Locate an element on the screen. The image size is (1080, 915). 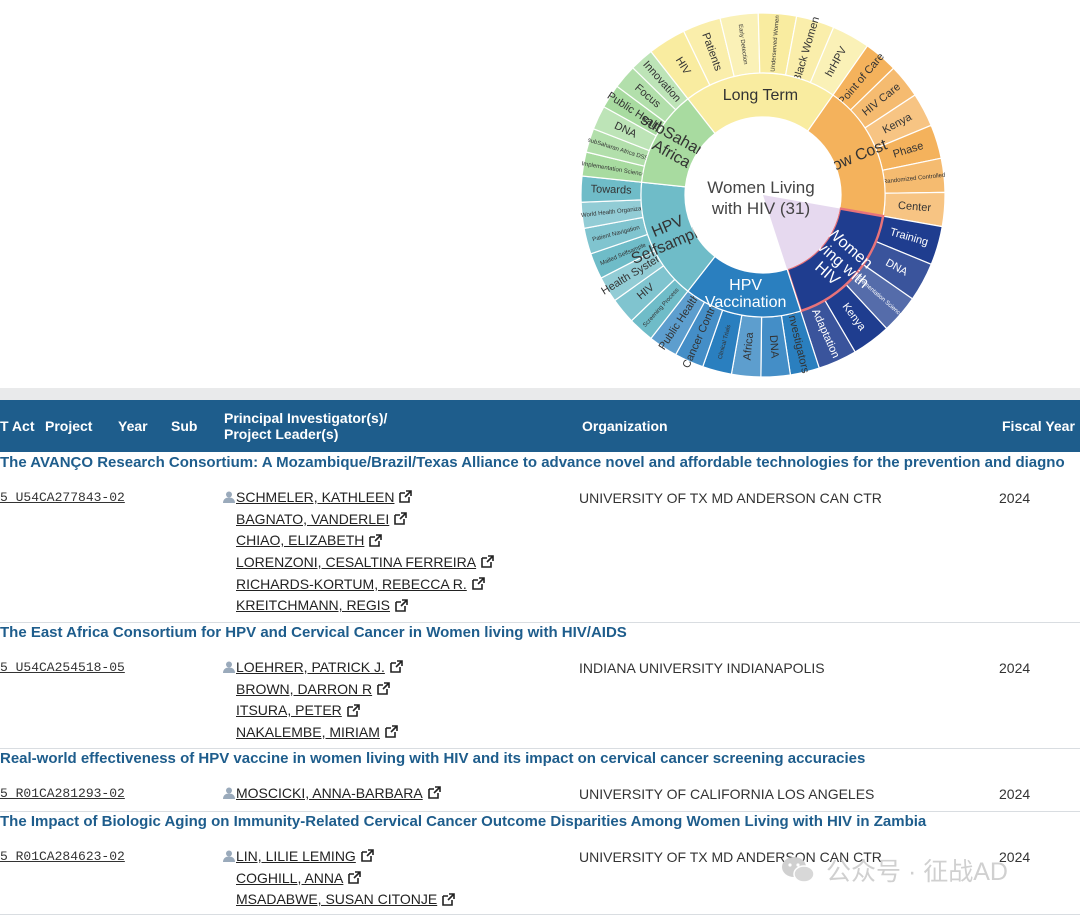
project-number-link: 5 U54CA277843-02 is located at coordinates (62, 497).